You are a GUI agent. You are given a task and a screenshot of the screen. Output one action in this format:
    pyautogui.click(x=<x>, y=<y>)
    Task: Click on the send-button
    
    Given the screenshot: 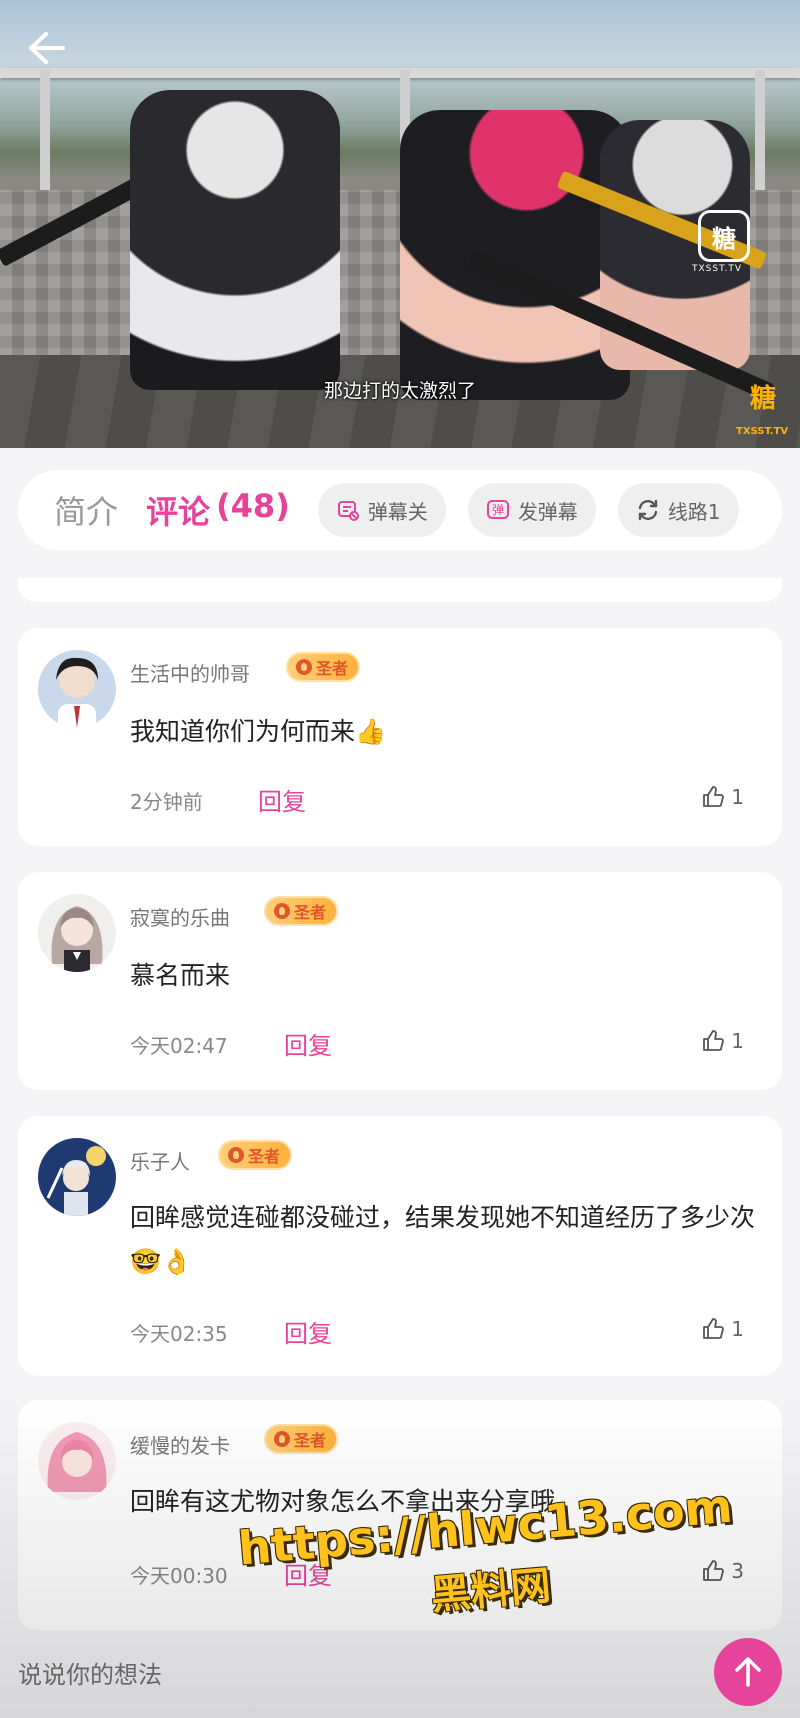 What is the action you would take?
    pyautogui.click(x=748, y=1672)
    